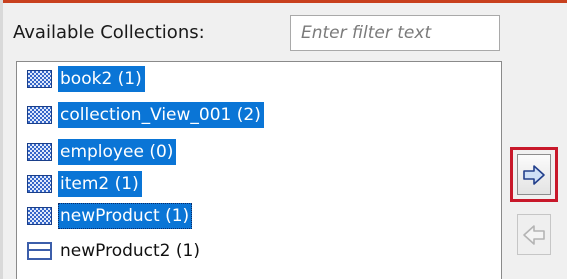  What do you see at coordinates (1, 139) in the screenshot?
I see `left-edge` at bounding box center [1, 139].